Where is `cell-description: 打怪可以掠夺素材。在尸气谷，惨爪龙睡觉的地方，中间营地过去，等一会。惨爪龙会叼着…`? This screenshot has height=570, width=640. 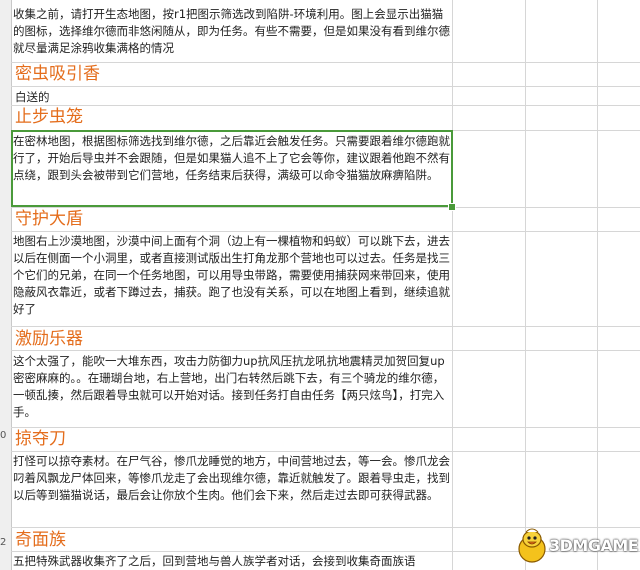 cell-description: 打怪可以掠夺素材。在尸气谷，惨爪龙睡觉的地方，中间营地过去，等一会。惨爪龙会叼着… is located at coordinates (232, 478).